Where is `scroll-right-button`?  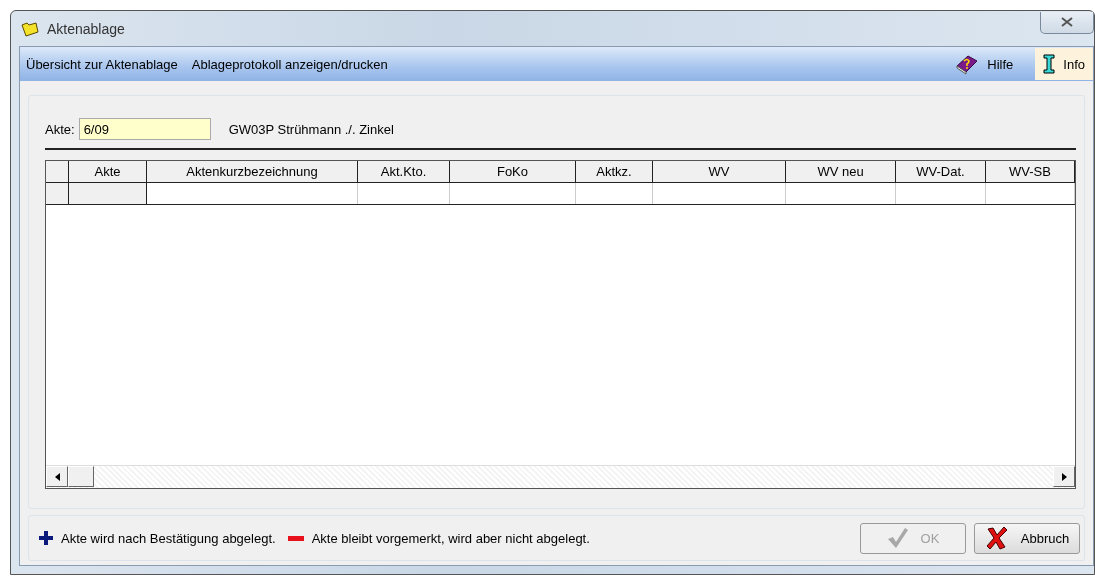
scroll-right-button is located at coordinates (1064, 476).